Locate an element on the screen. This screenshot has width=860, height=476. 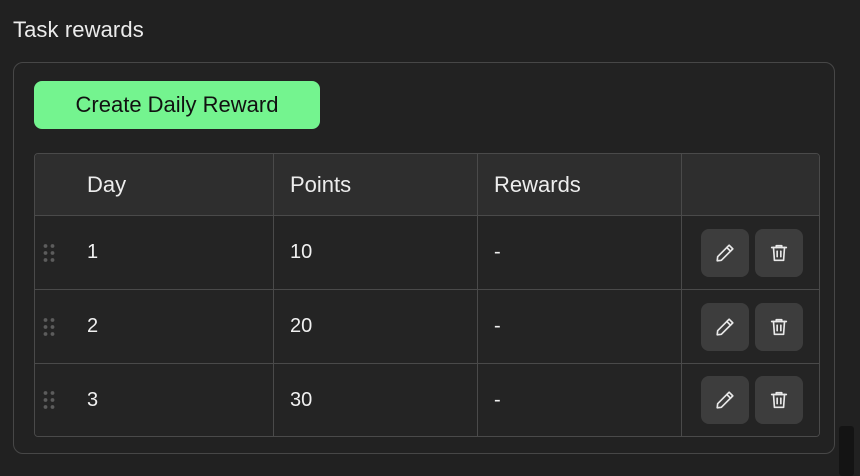
column-header-day: Day is located at coordinates (154, 184).